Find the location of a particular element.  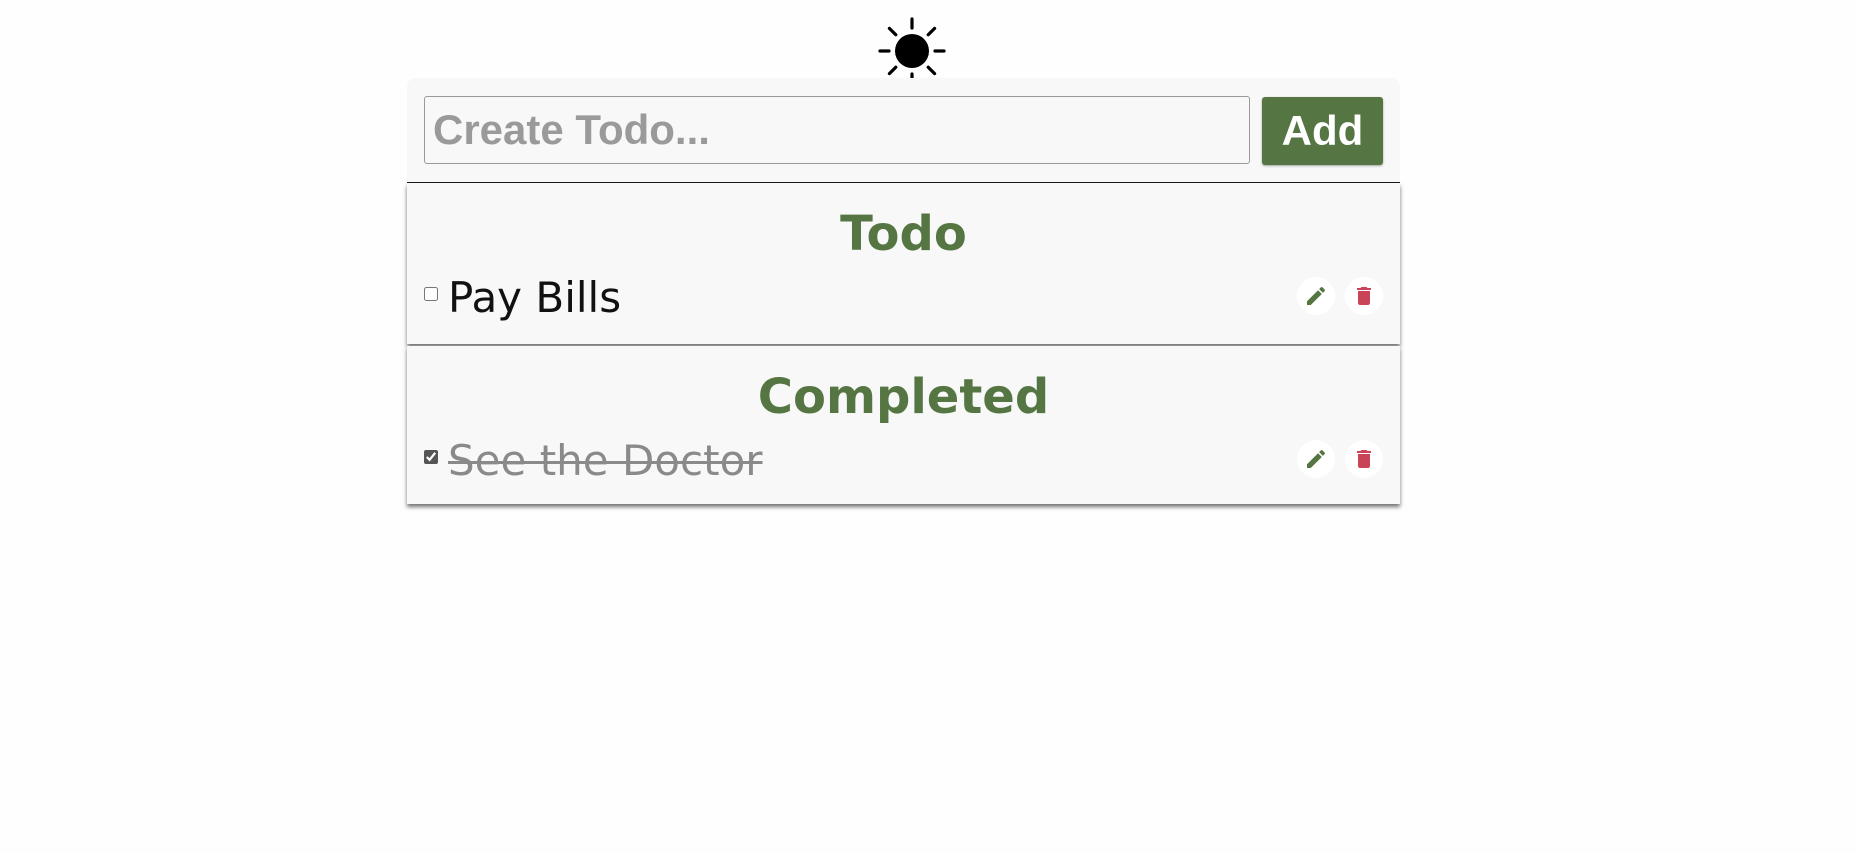

edit-todo-button is located at coordinates (1316, 296).